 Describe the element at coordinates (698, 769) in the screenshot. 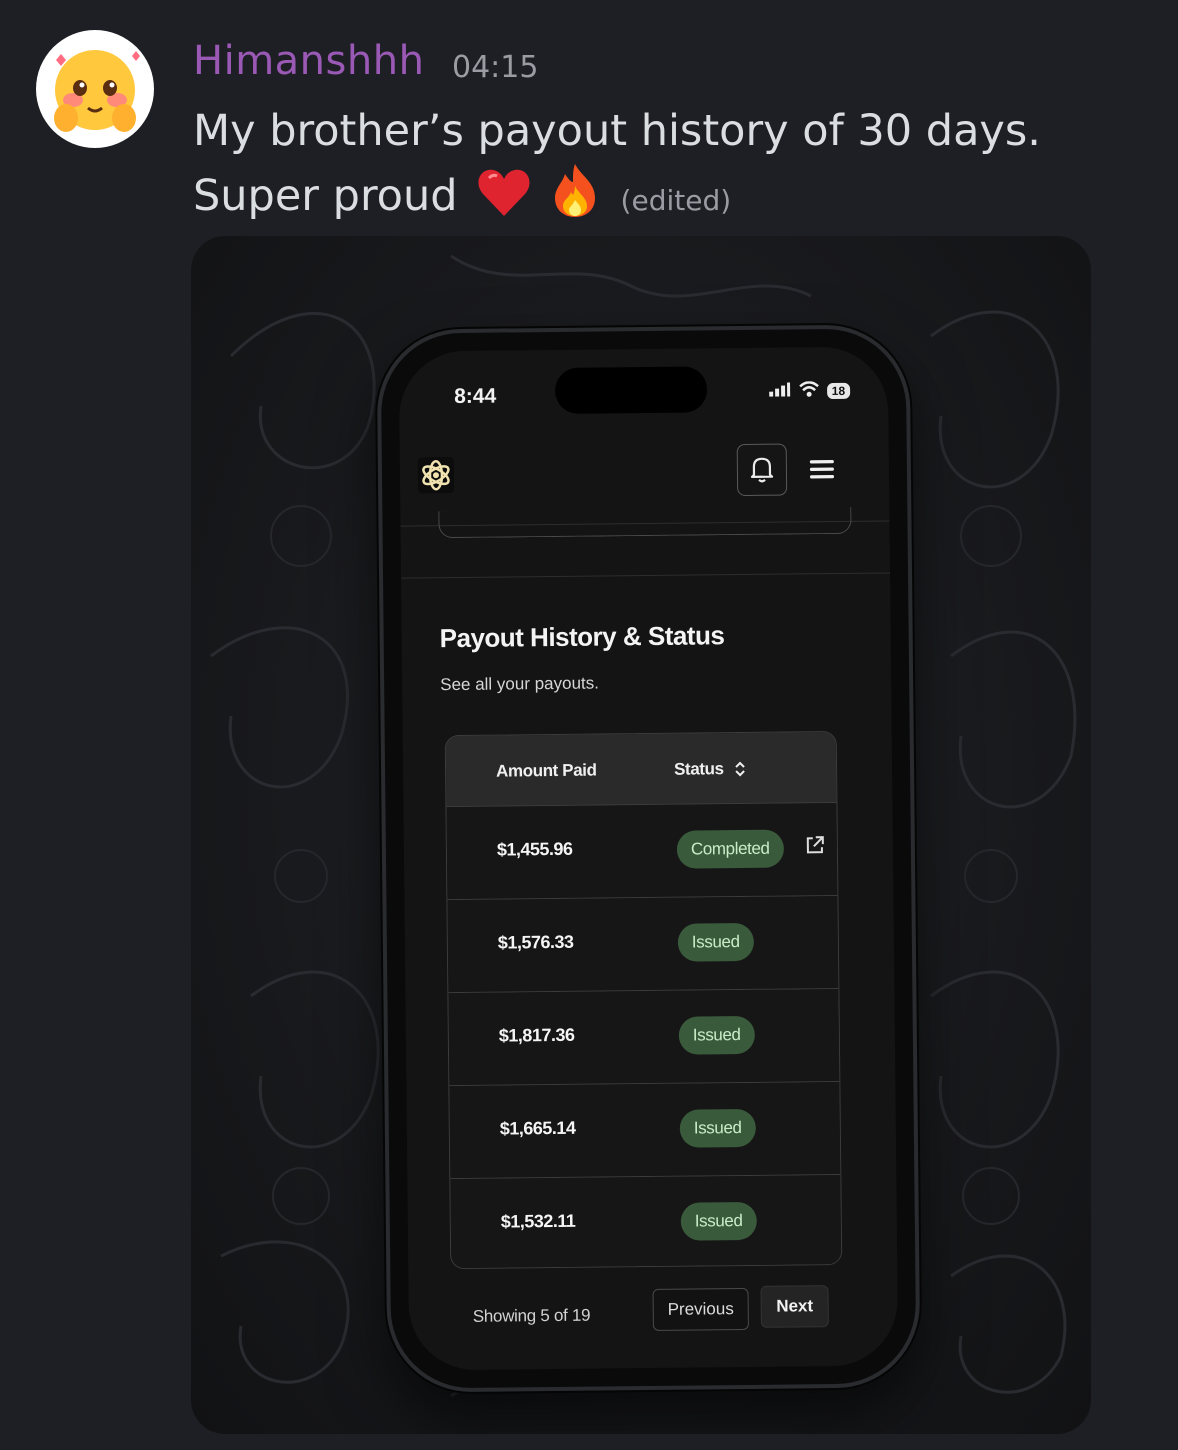

I see `column-header-status-label: Status` at that location.